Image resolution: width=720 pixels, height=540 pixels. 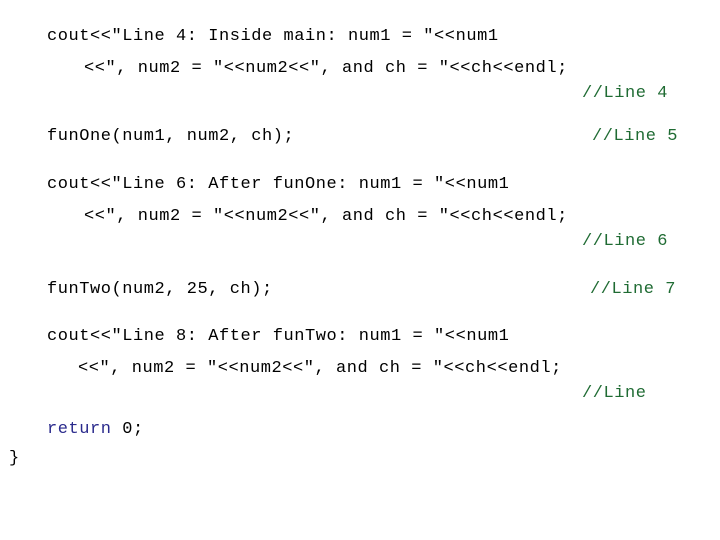 I want to click on code-line-return: return 0;, so click(x=95, y=430).